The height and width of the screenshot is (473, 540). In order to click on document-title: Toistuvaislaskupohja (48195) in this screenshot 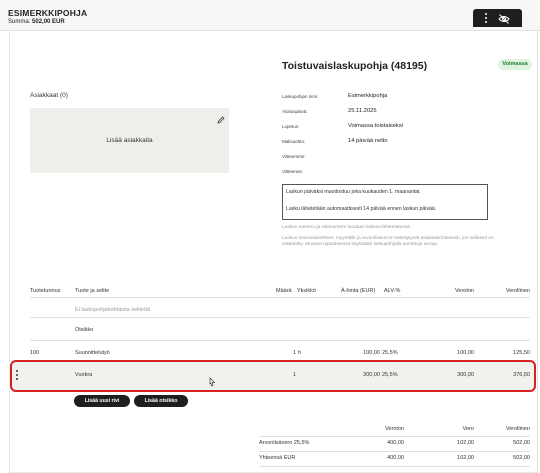, I will do `click(355, 66)`.